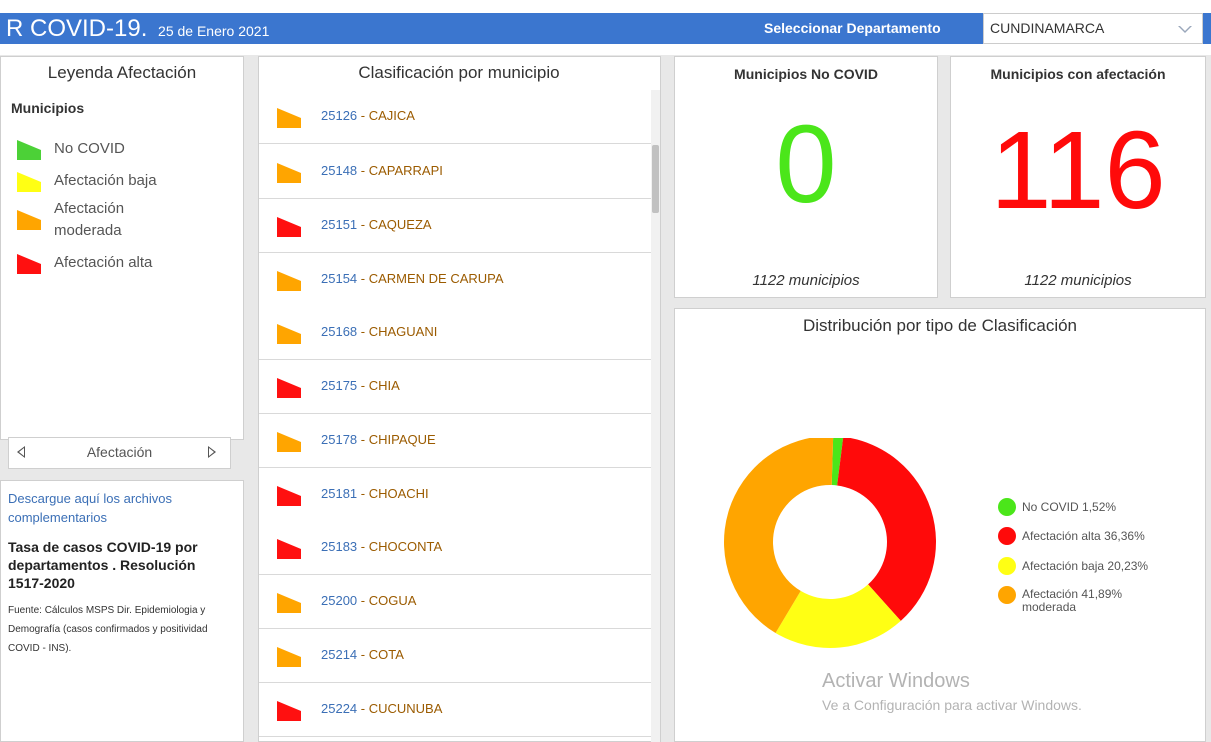  I want to click on department-select-value: CUNDINAMARCA, so click(1047, 28).